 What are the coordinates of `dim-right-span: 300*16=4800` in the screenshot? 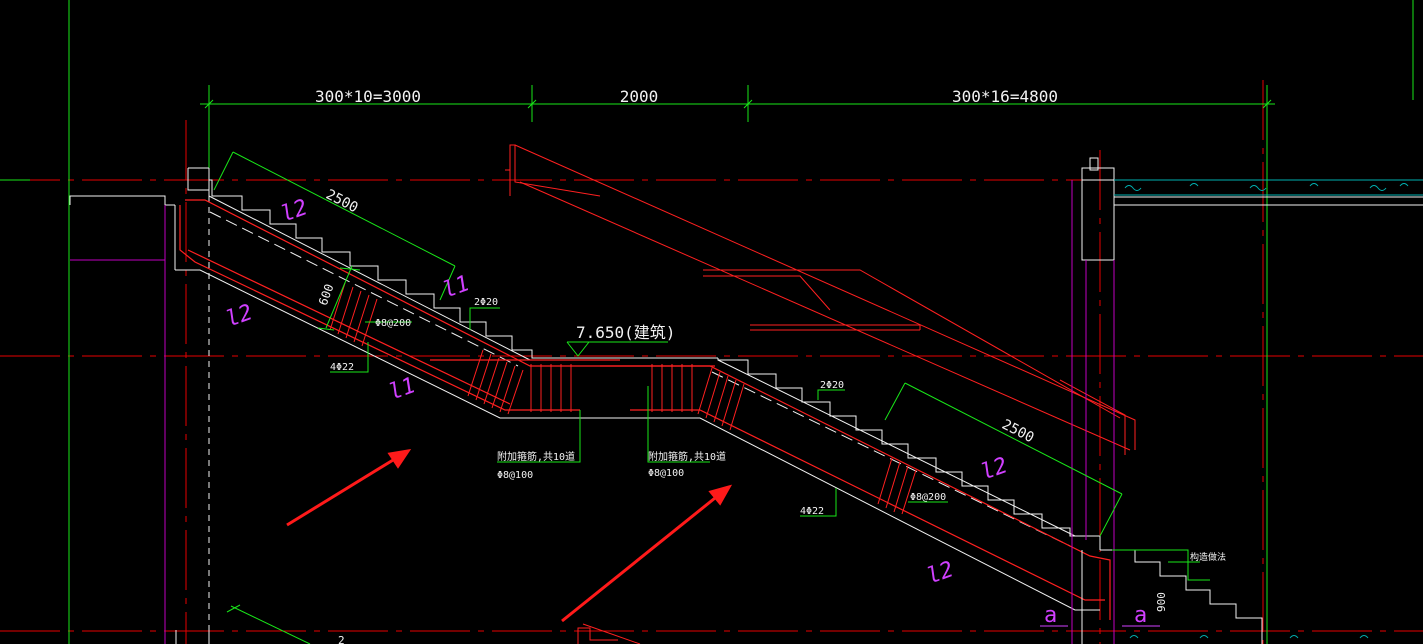 It's located at (1005, 96).